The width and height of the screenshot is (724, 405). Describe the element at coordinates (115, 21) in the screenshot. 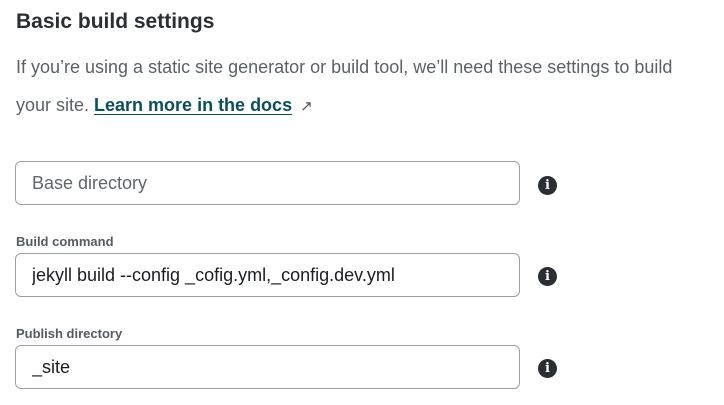

I see `page-title: Basic build settings` at that location.